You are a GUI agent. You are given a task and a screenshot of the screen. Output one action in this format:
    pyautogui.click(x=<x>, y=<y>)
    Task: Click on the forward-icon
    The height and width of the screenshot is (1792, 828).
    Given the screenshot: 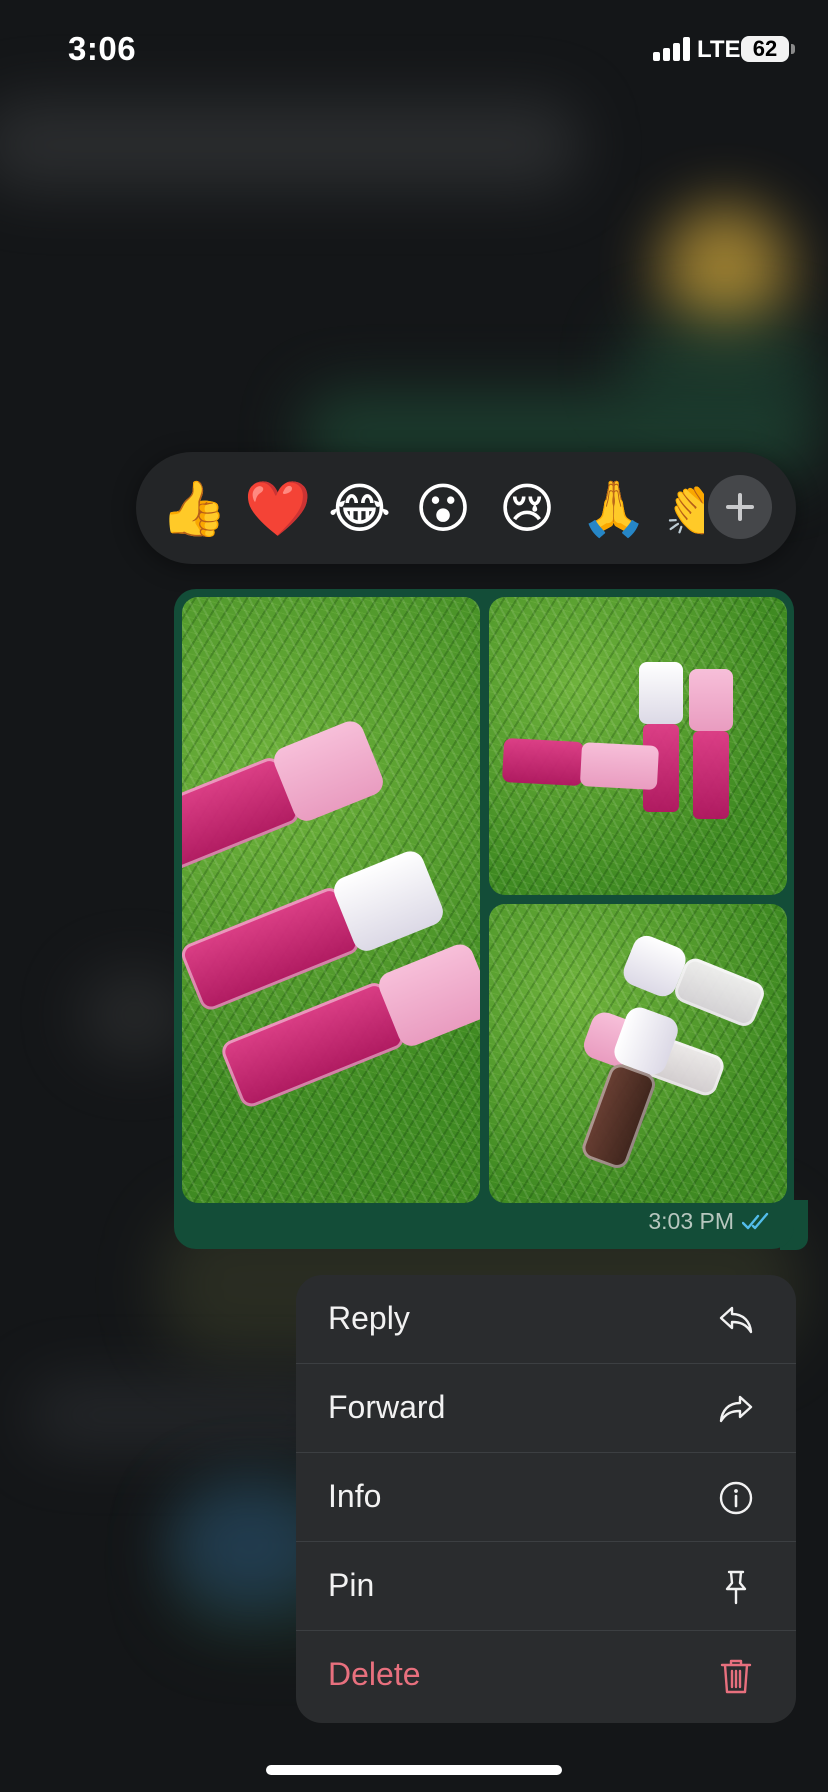 What is the action you would take?
    pyautogui.click(x=736, y=1409)
    